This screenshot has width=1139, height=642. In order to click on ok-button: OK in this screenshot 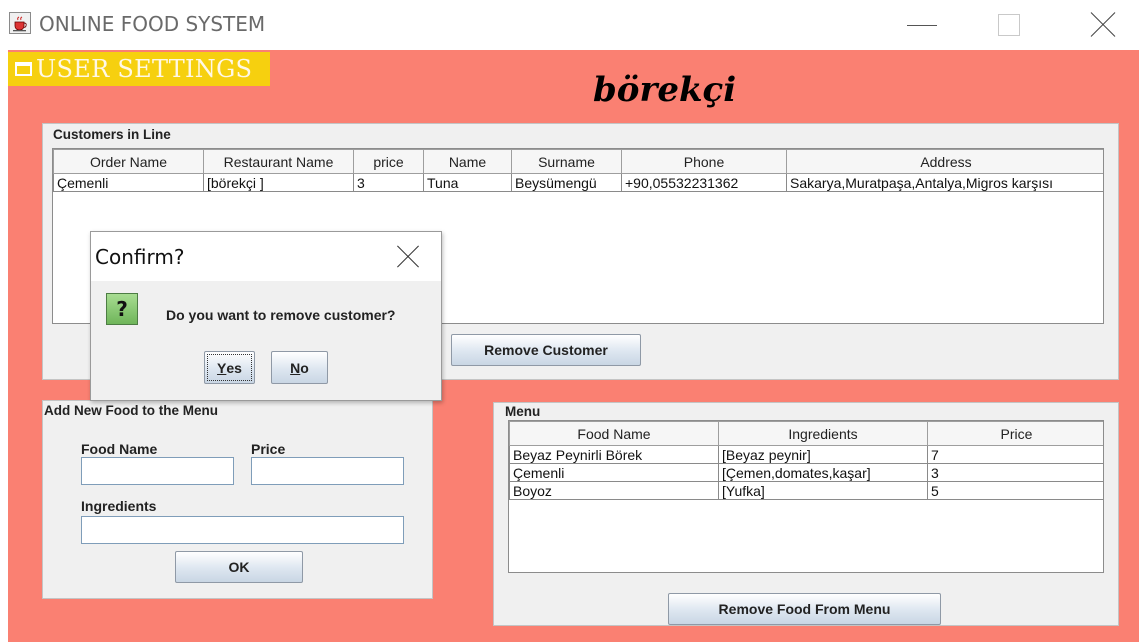, I will do `click(239, 567)`.